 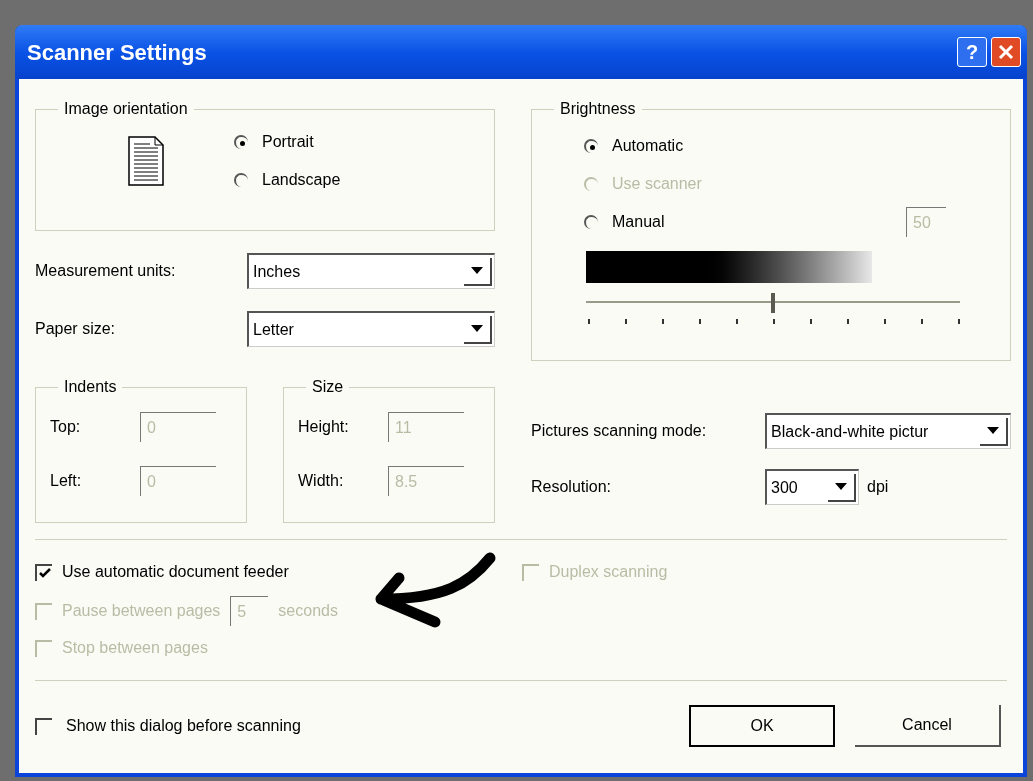 What do you see at coordinates (328, 387) in the screenshot?
I see `group-label: Size` at bounding box center [328, 387].